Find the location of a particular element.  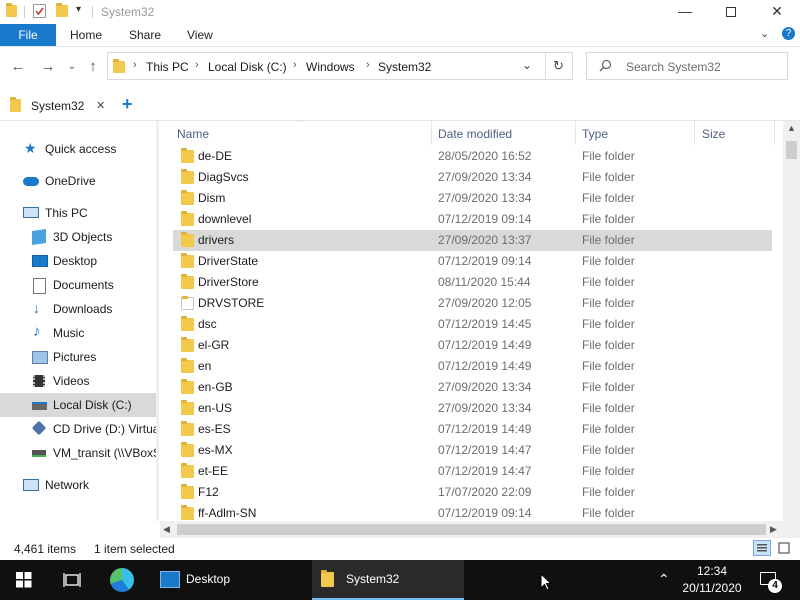

task-view-button is located at coordinates (72, 580).